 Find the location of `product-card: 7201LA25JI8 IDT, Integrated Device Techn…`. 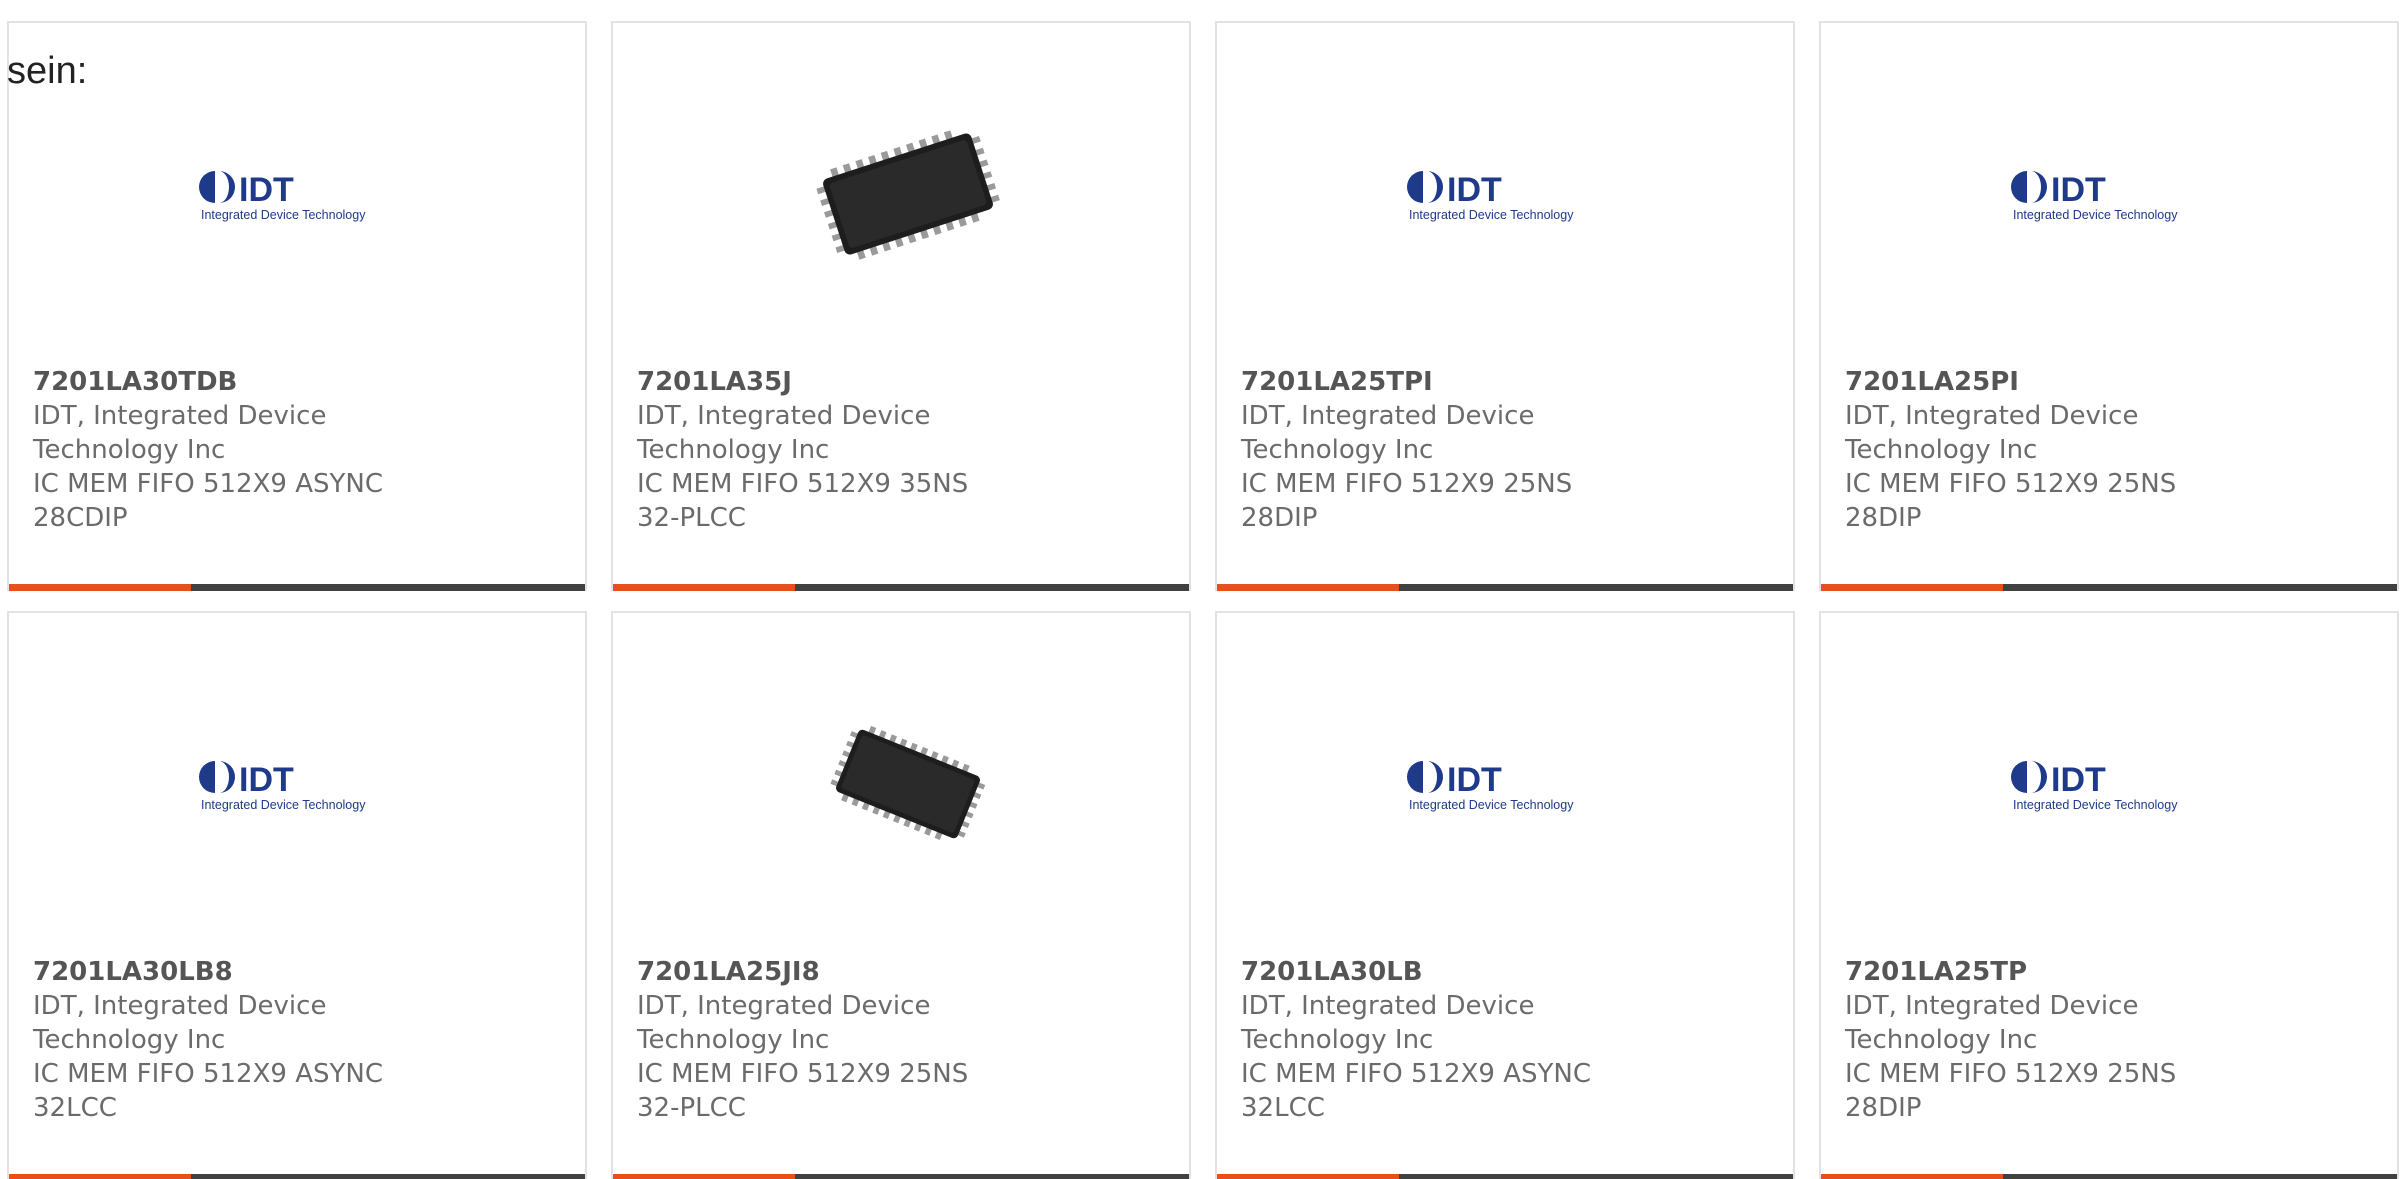

product-card: 7201LA25JI8 IDT, Integrated Device Techn… is located at coordinates (901, 895).